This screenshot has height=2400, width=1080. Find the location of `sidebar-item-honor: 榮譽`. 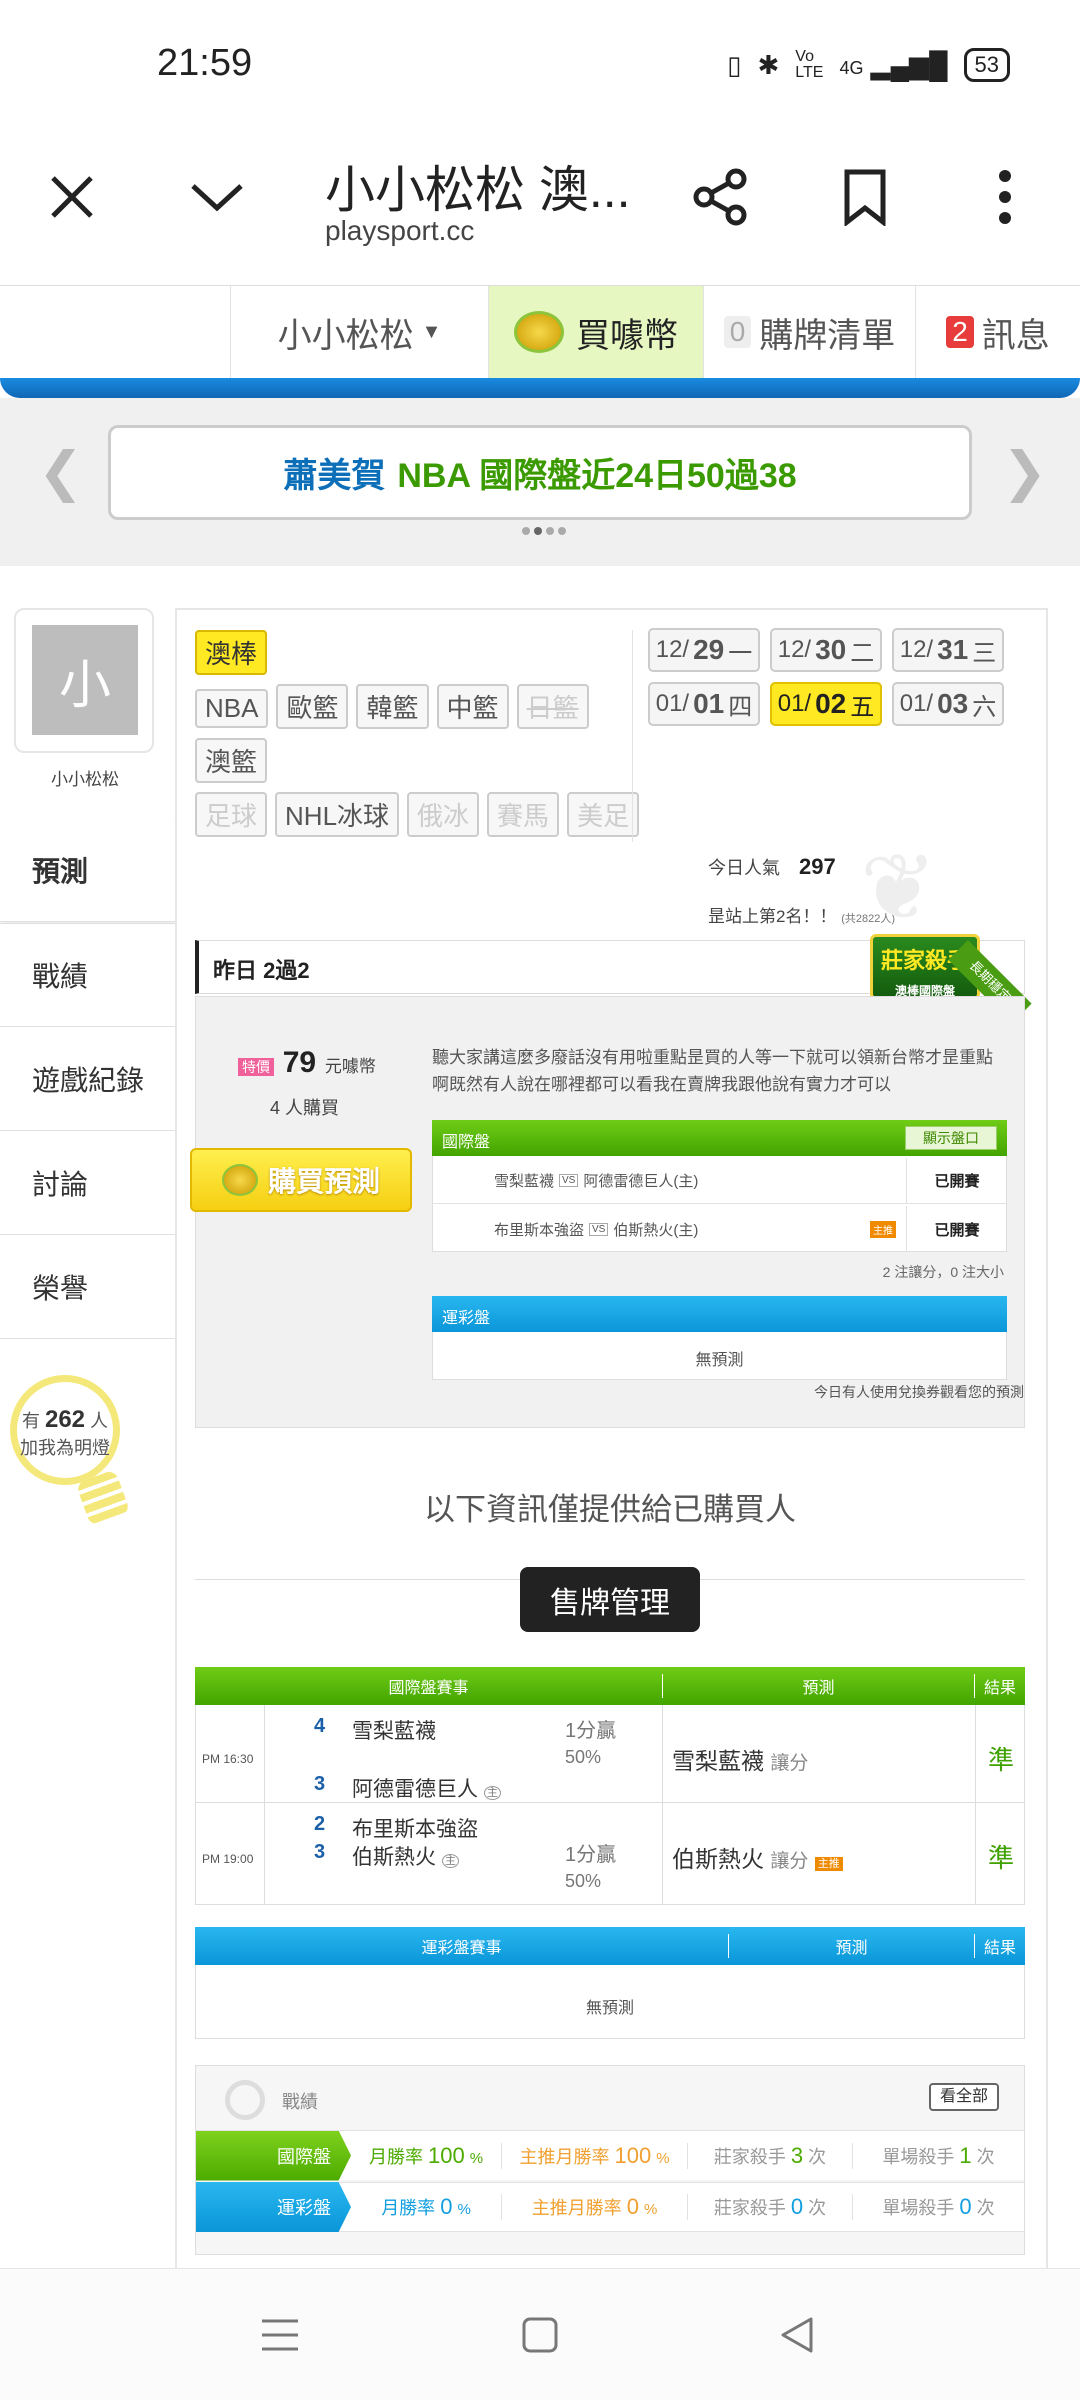

sidebar-item-honor: 榮譽 is located at coordinates (87, 1287).